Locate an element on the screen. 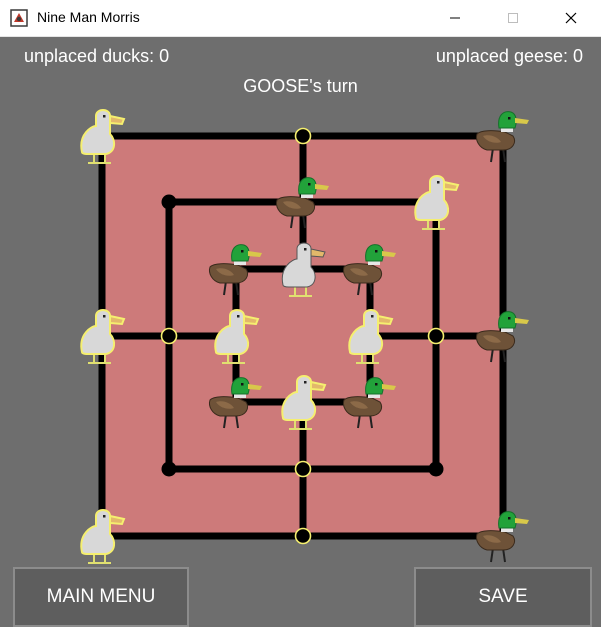  save-button: SAVE is located at coordinates (503, 597).